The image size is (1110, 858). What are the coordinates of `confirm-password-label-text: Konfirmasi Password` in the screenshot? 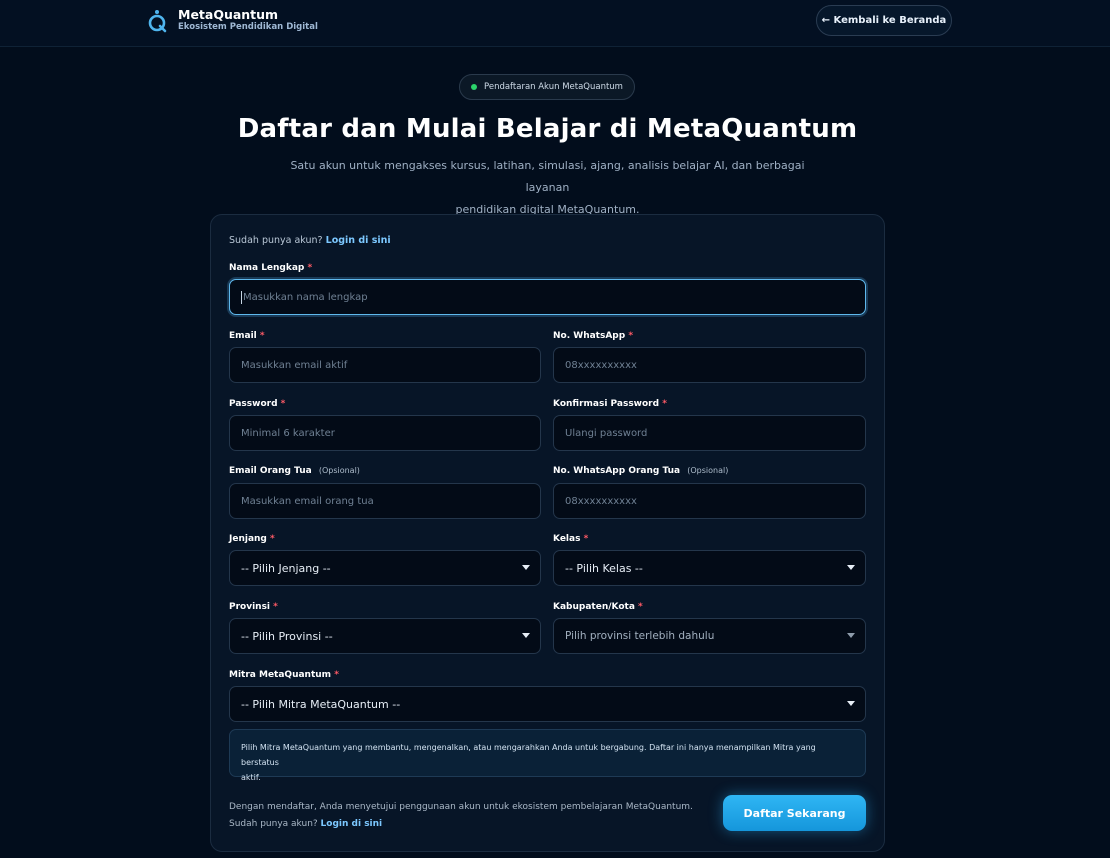 It's located at (606, 404).